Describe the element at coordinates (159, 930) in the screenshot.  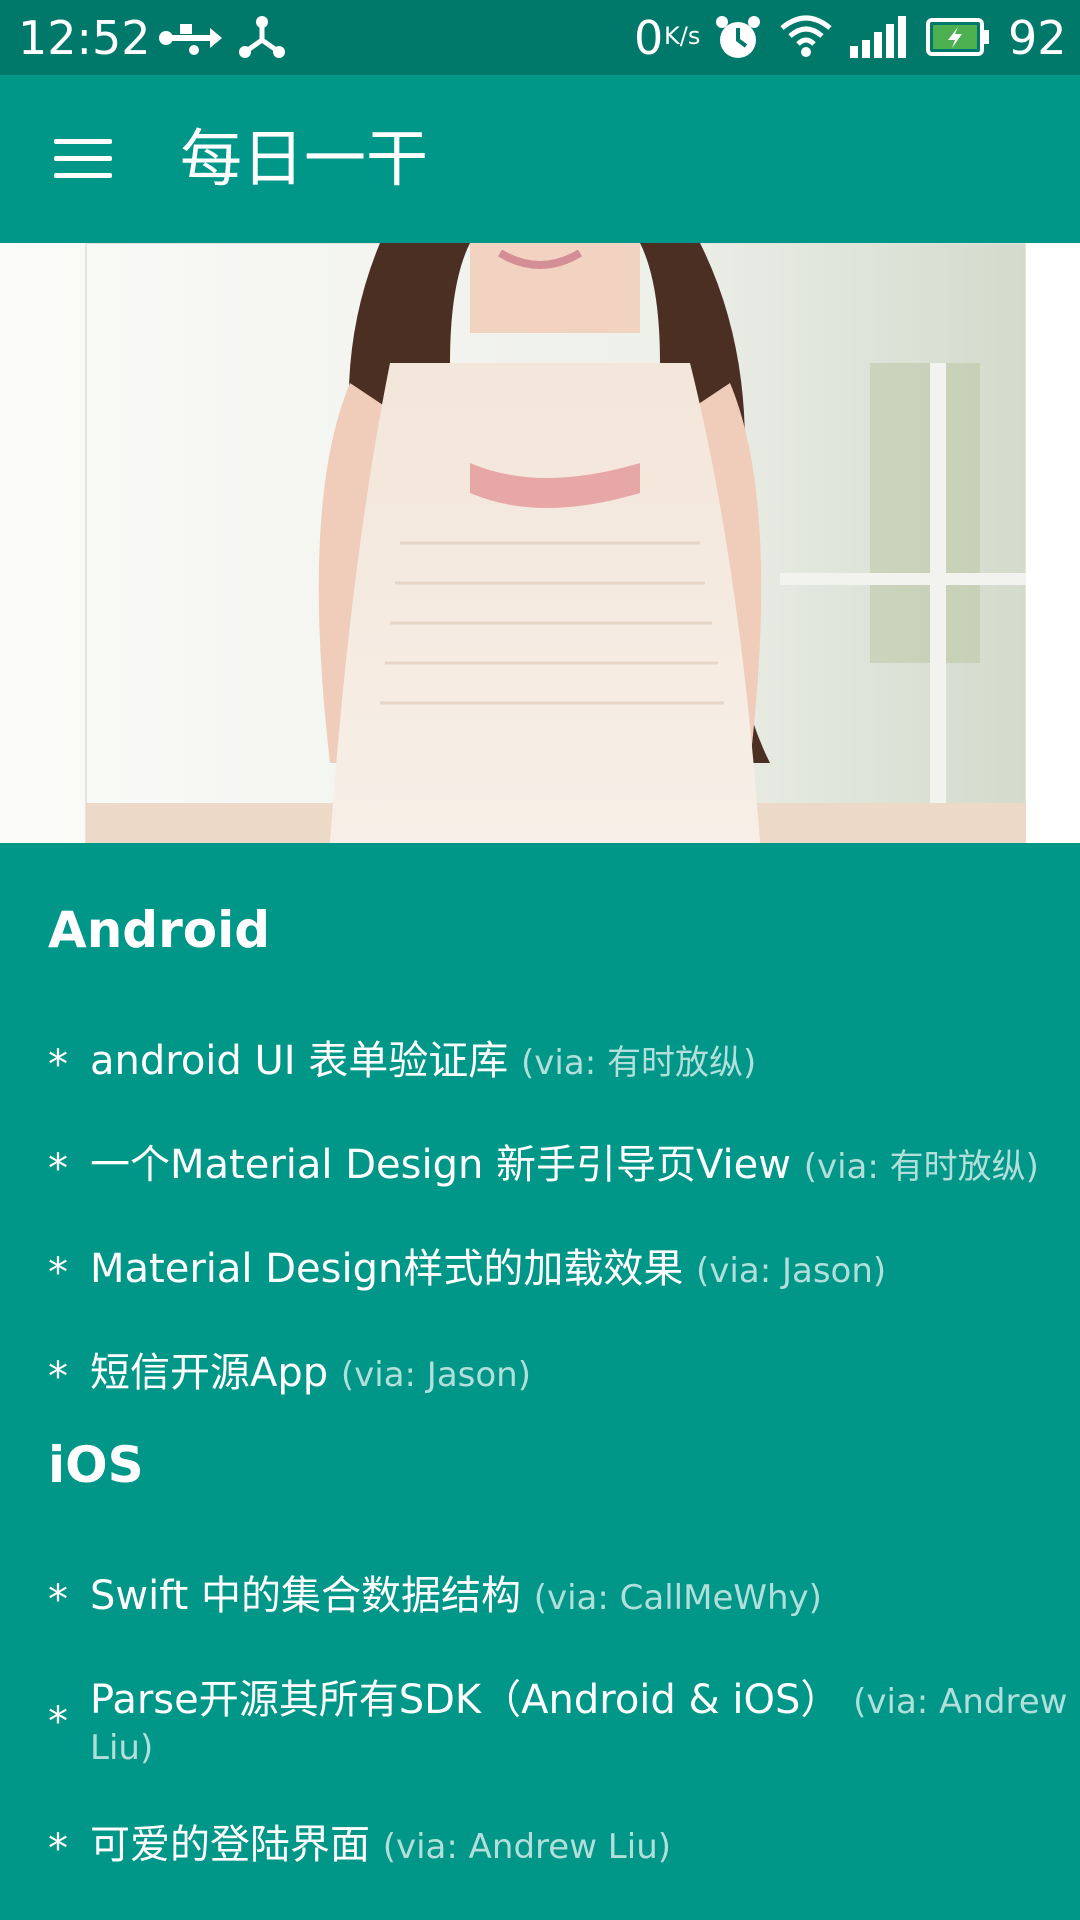
I see `section-title-android: Android` at that location.